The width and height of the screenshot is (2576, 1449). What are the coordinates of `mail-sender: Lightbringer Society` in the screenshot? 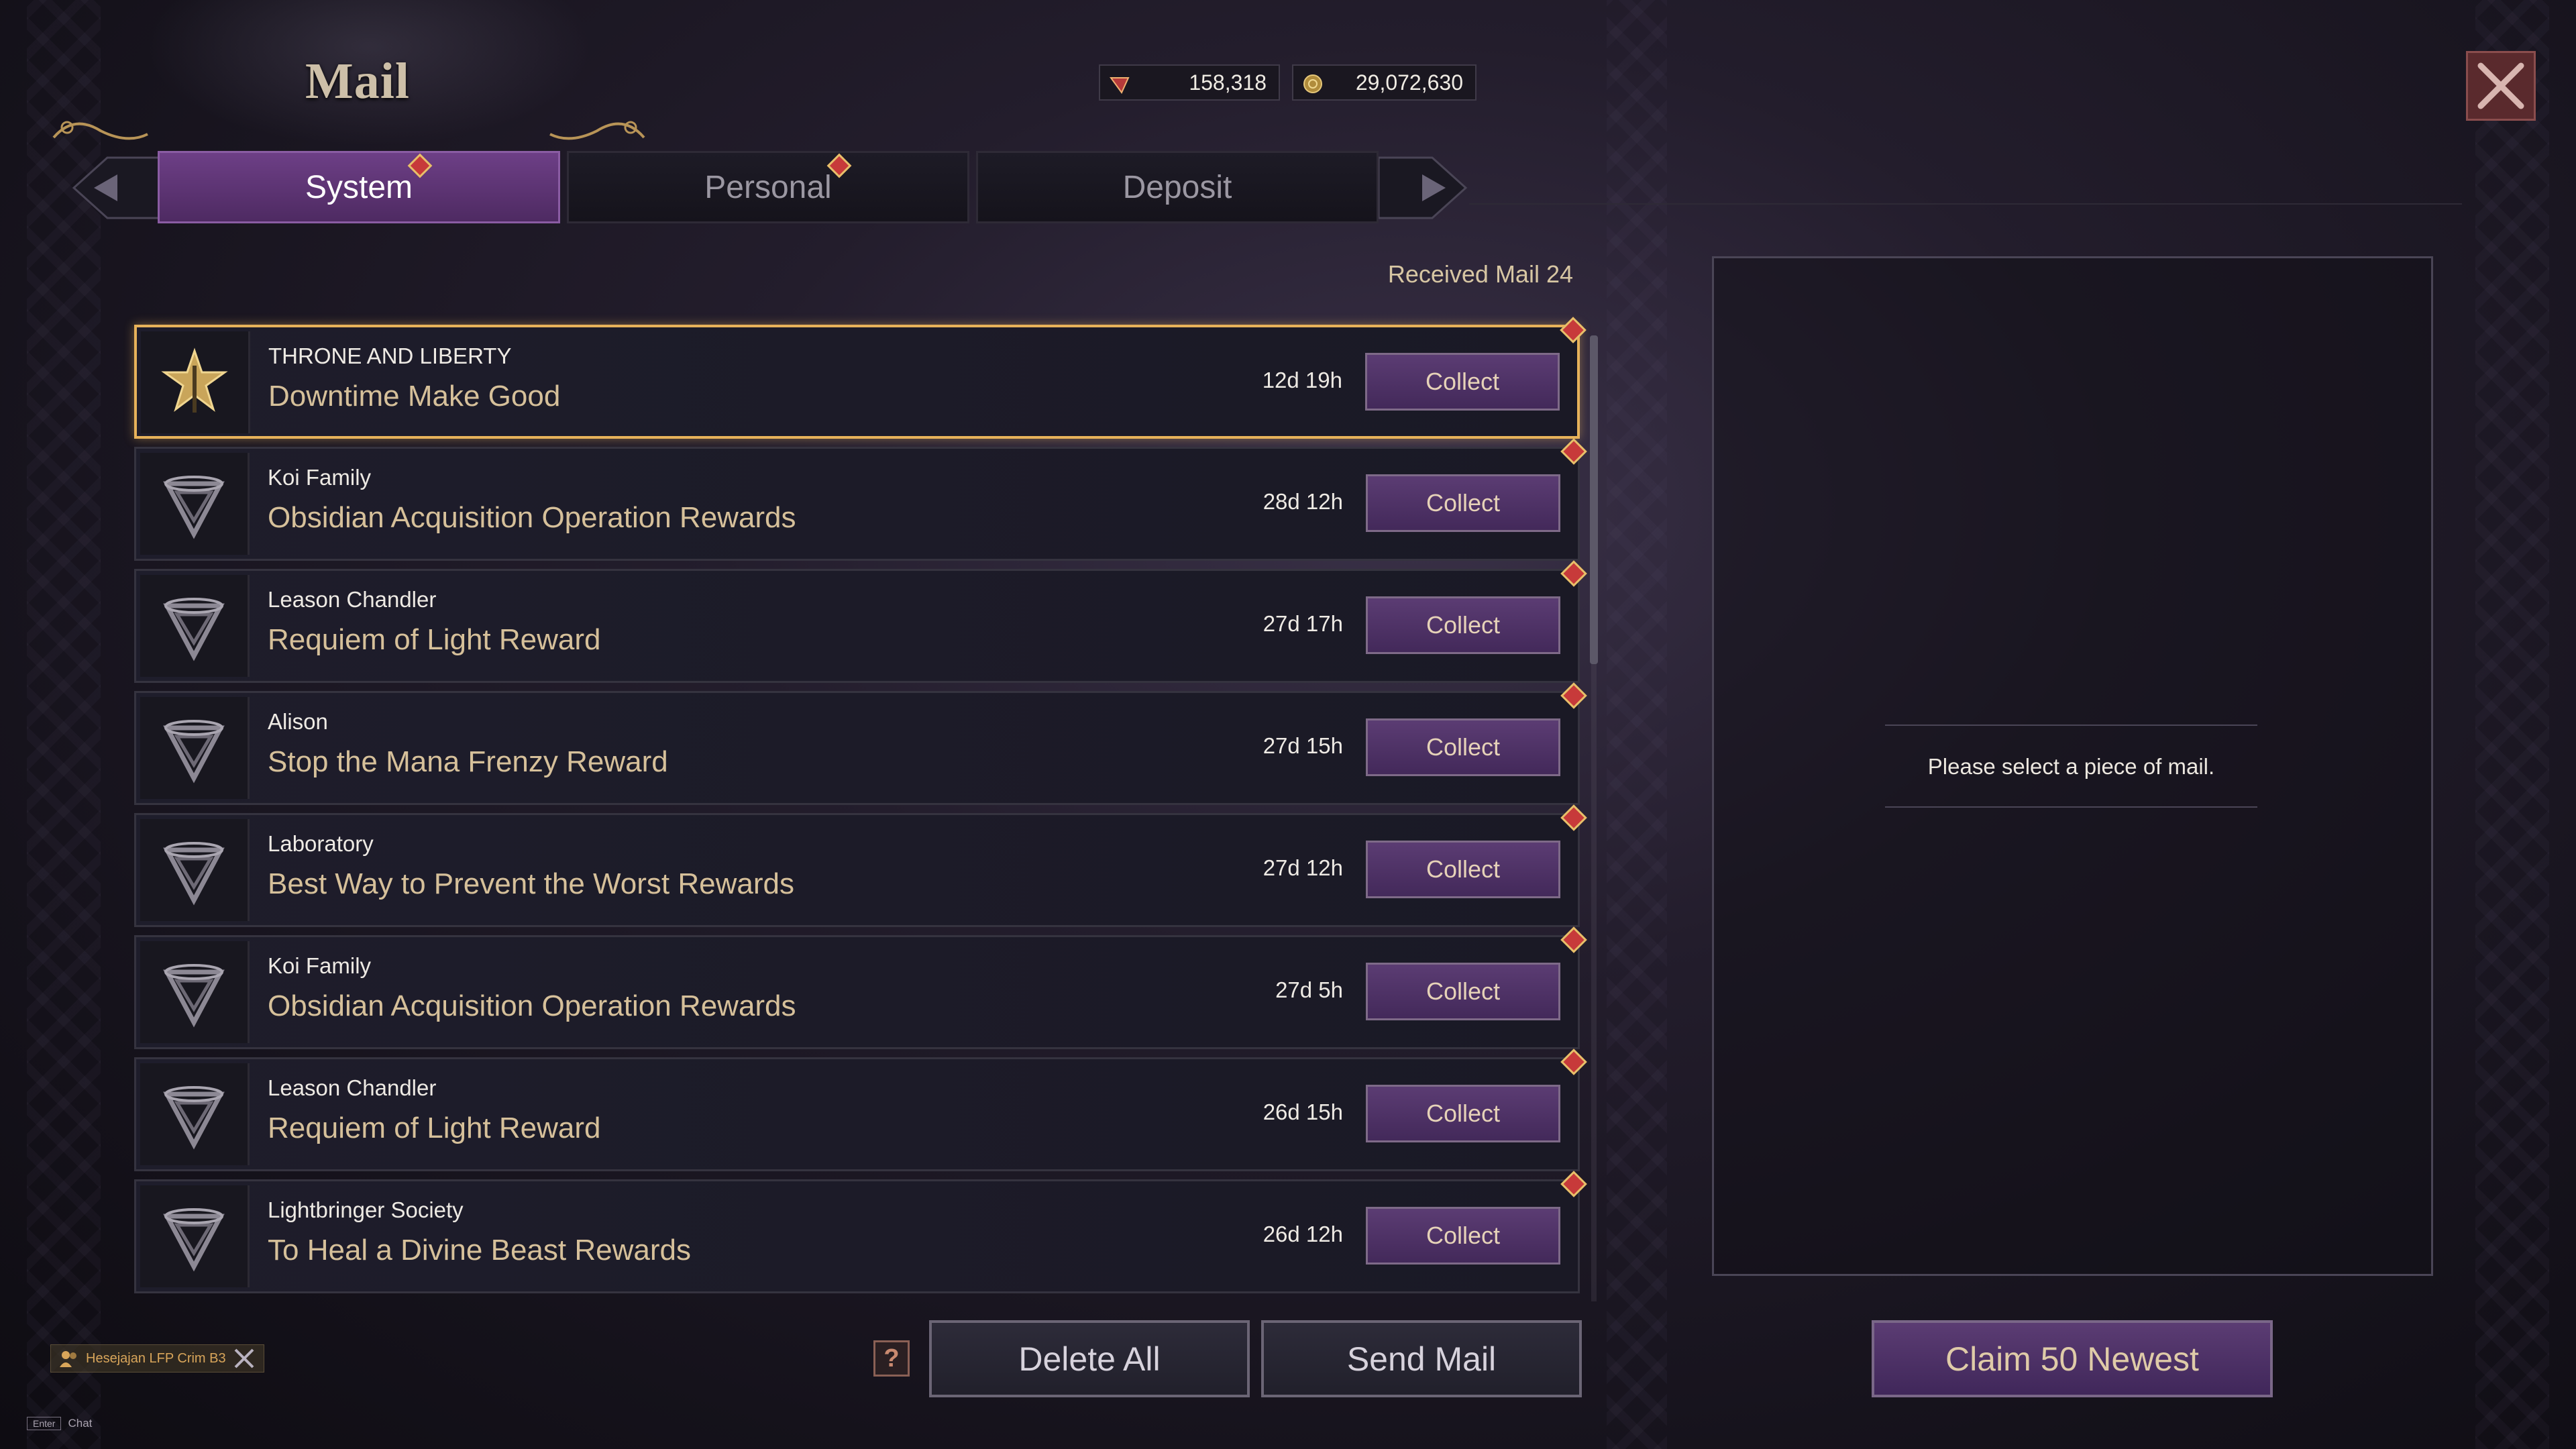 It's located at (366, 1209).